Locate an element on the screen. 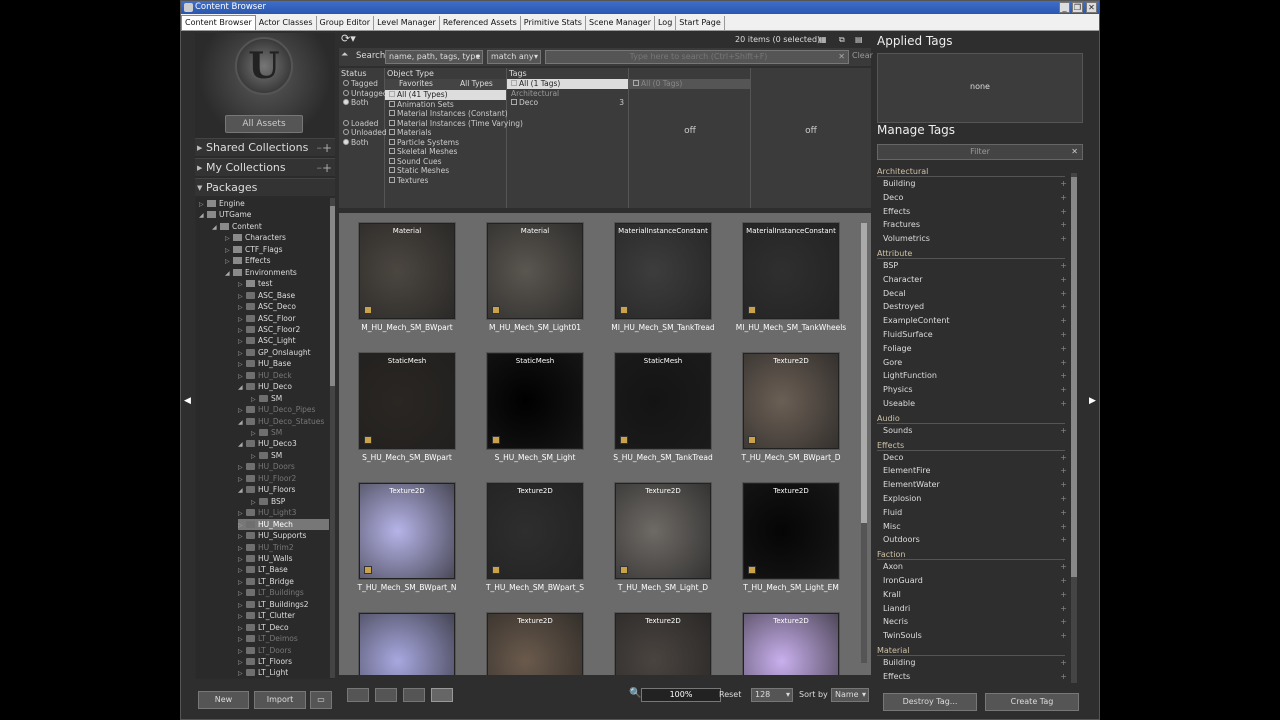  tree-node: ▷ LT_Bridge is located at coordinates (266, 581).